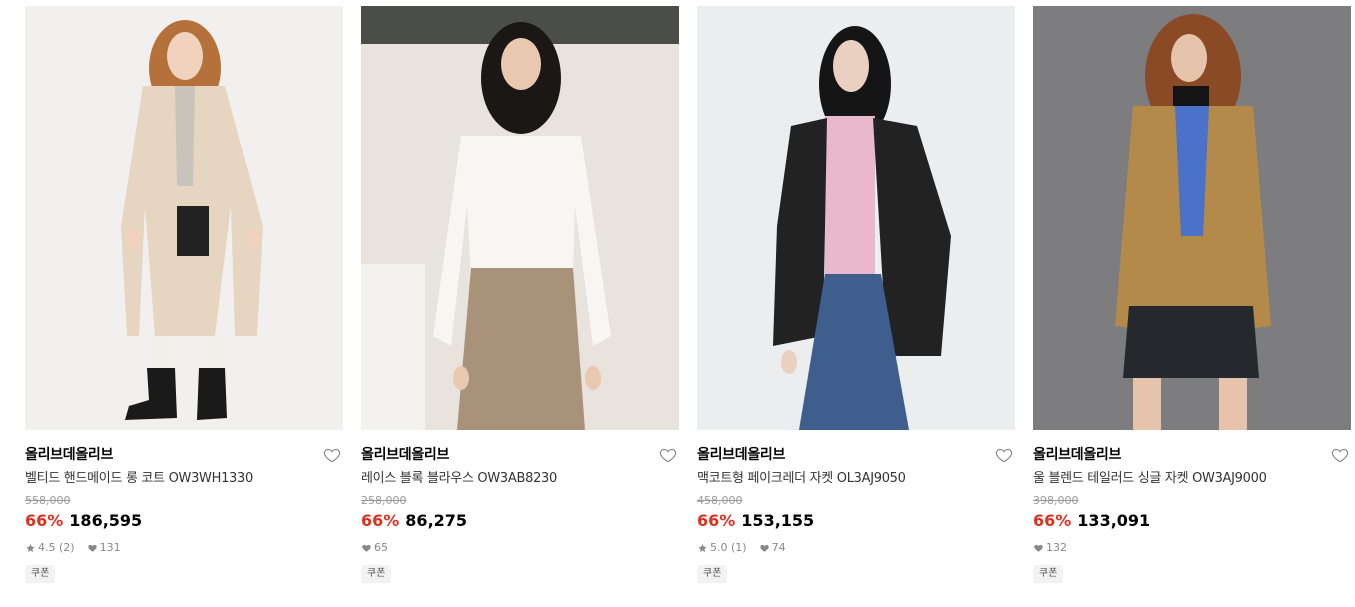  Describe the element at coordinates (48, 500) in the screenshot. I see `original-price: 558,000` at that location.